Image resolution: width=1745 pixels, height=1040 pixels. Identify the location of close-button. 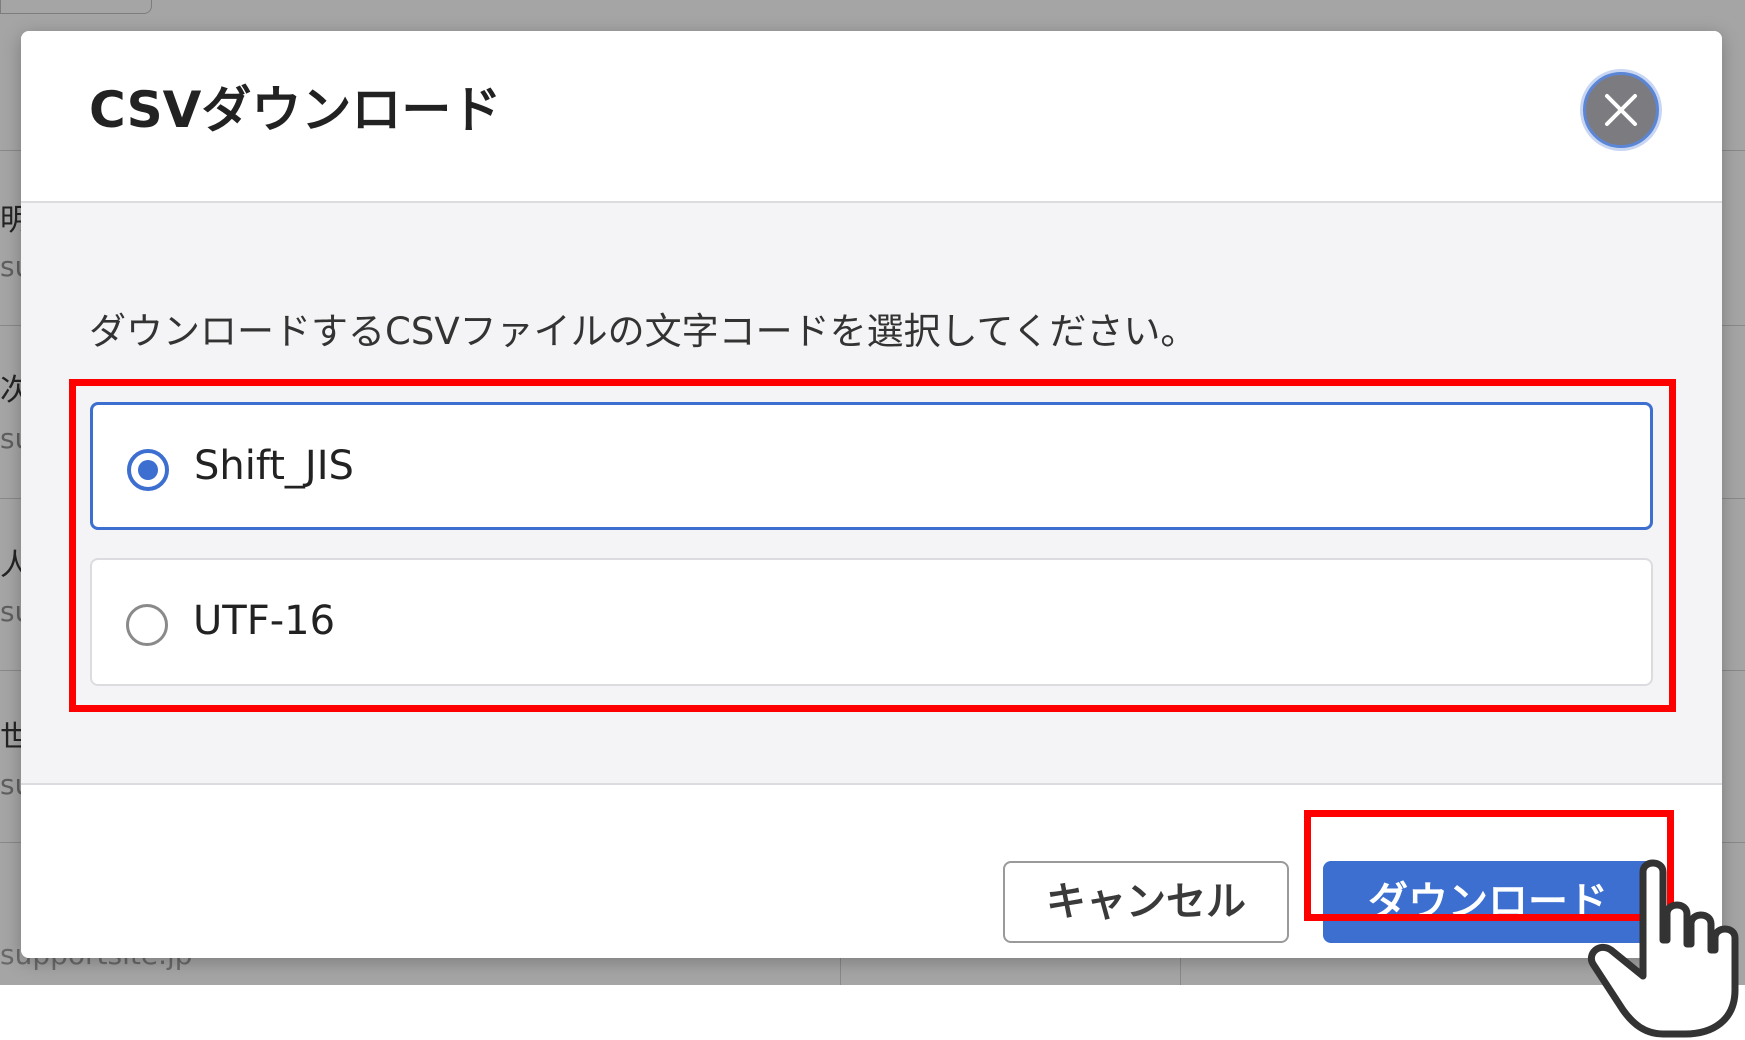
(1621, 110).